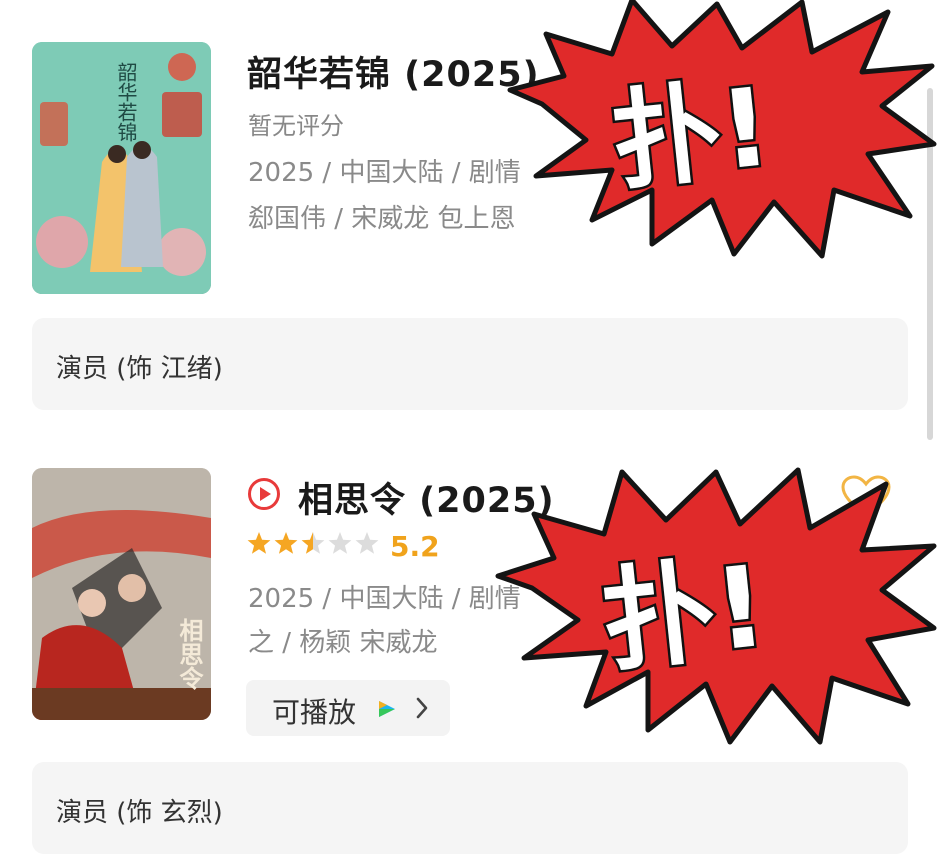  Describe the element at coordinates (470, 364) in the screenshot. I see `role-card-1: 演员 (饰 江绪)` at that location.